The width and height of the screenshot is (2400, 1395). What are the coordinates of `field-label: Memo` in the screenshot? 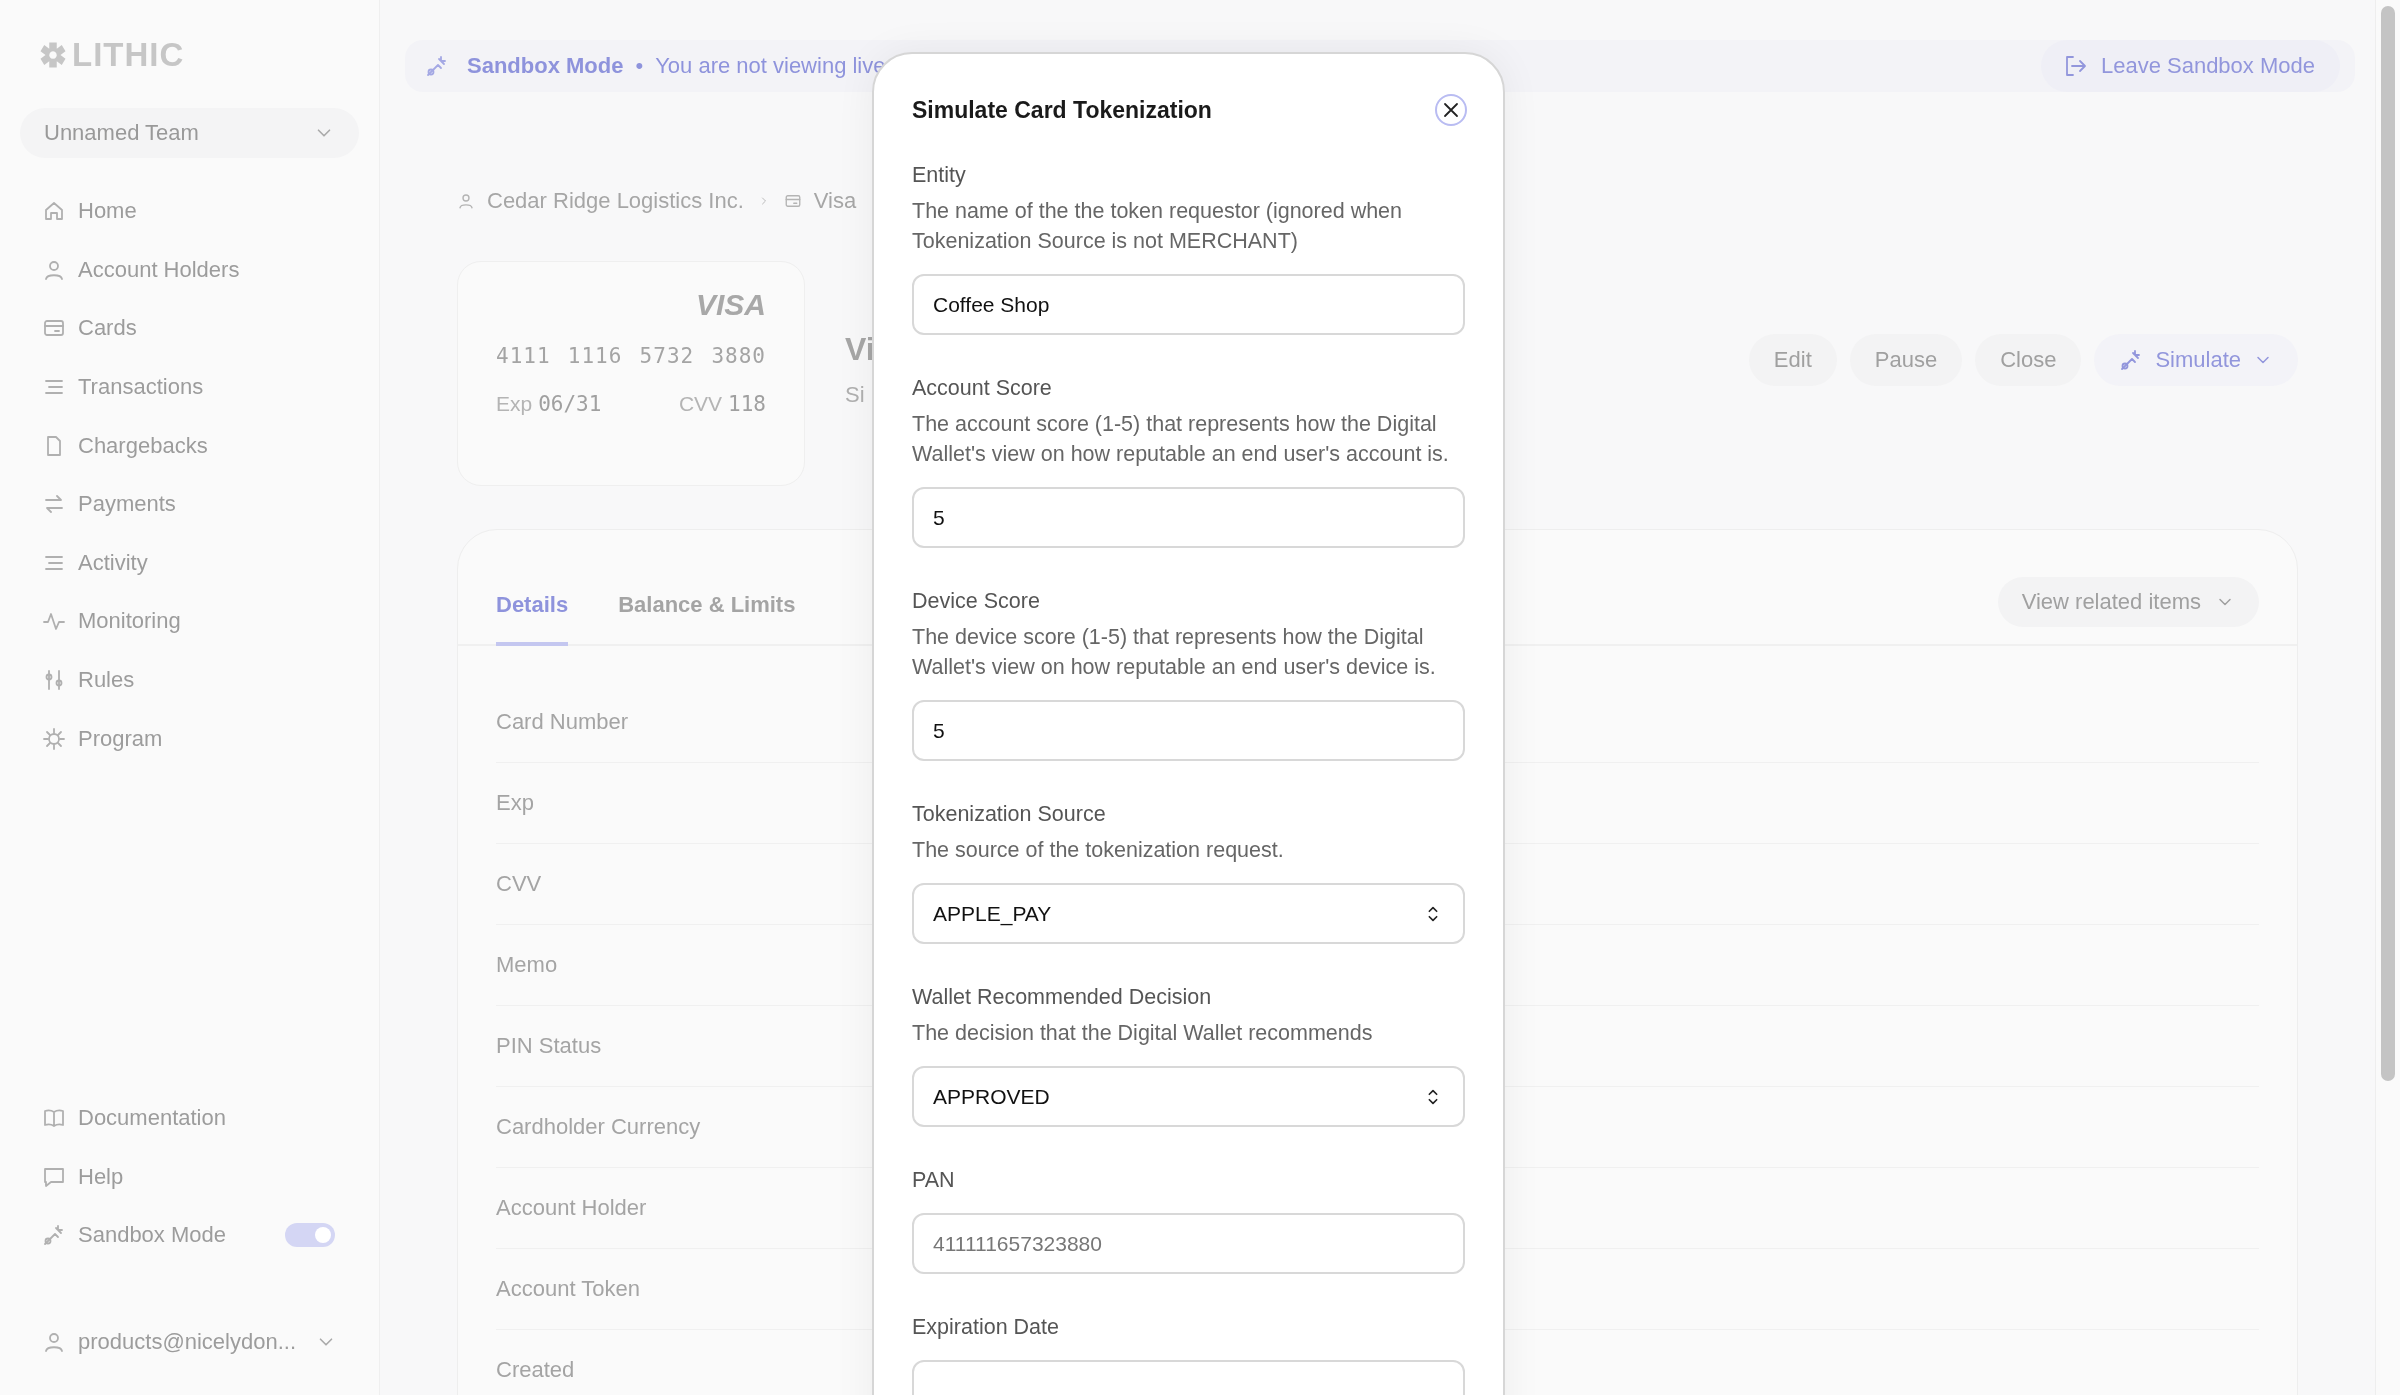 It's located at (527, 965).